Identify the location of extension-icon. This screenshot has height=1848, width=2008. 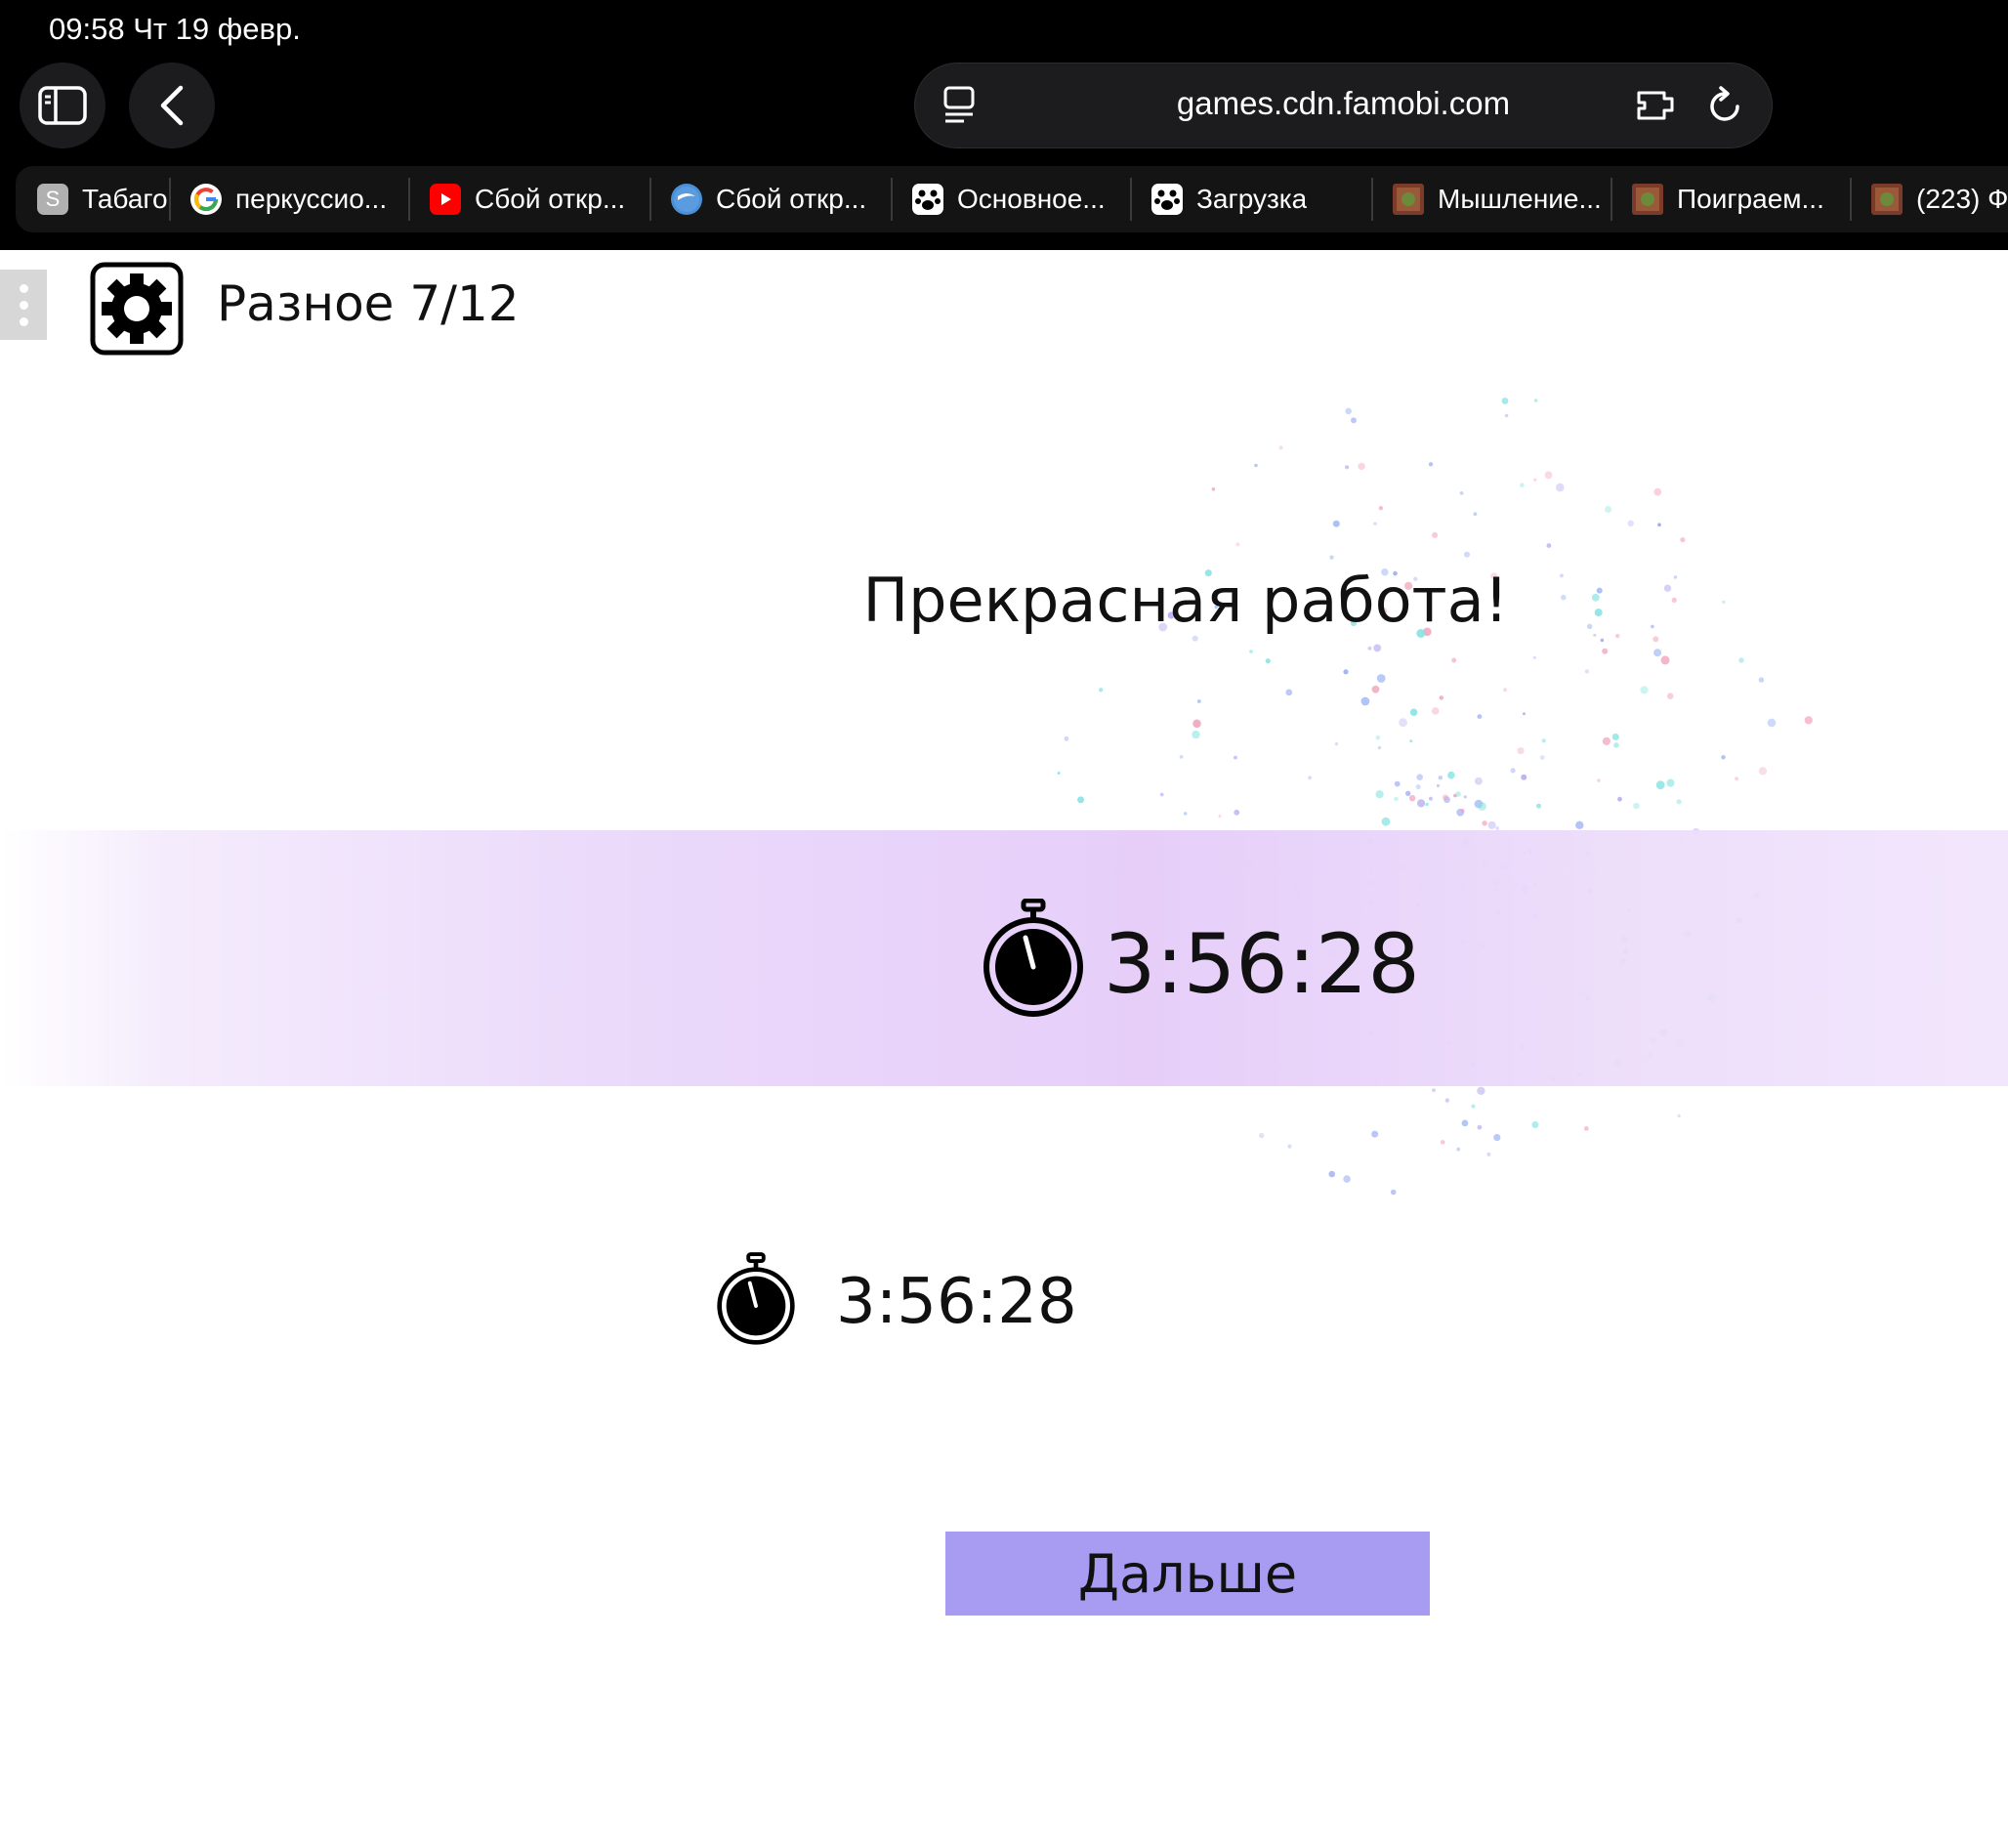
(1656, 104).